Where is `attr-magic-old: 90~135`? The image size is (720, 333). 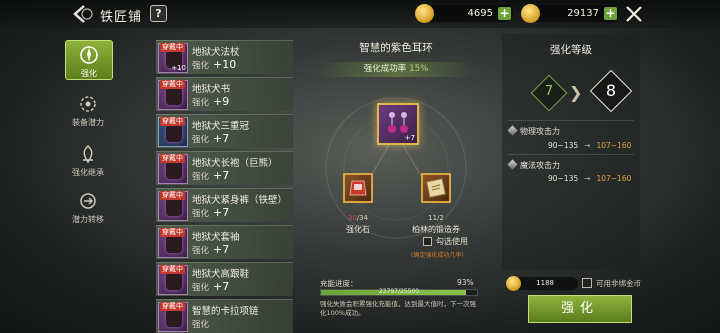 attr-magic-old: 90~135 is located at coordinates (563, 178).